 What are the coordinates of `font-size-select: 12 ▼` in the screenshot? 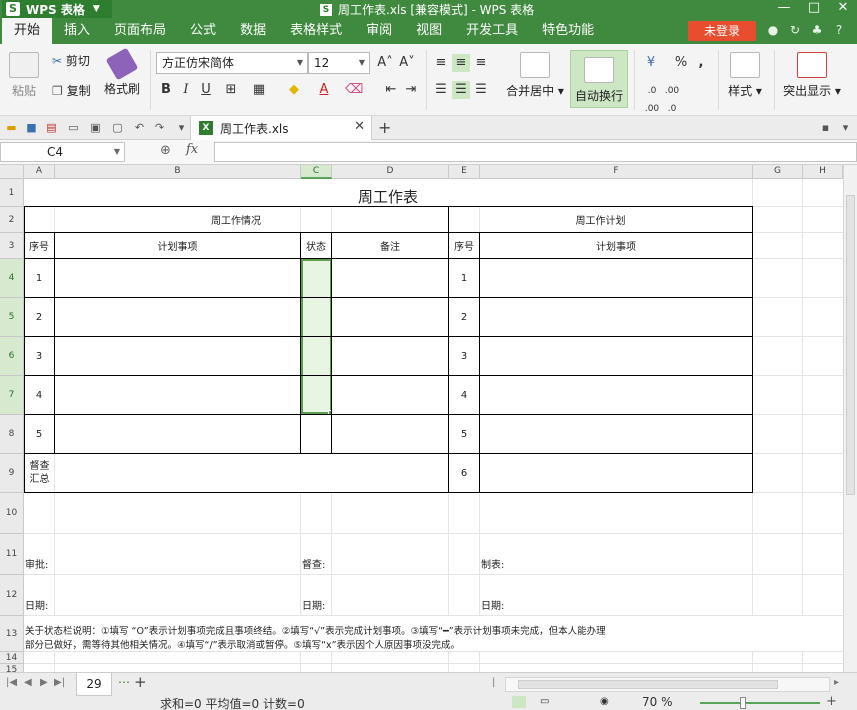 It's located at (339, 63).